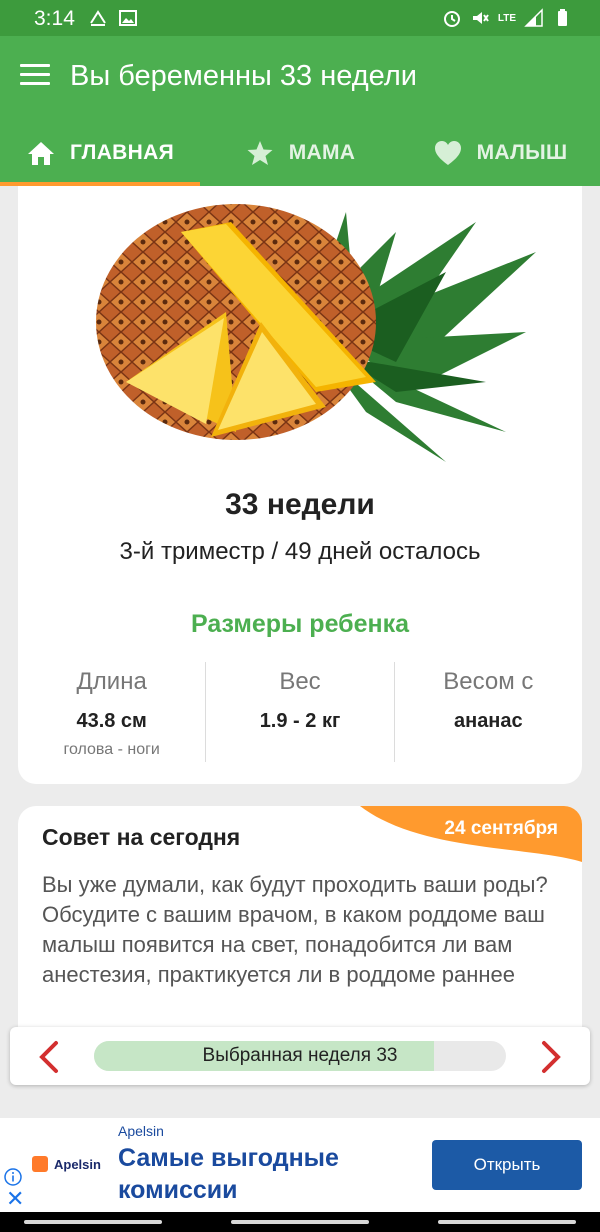  Describe the element at coordinates (50, 1057) in the screenshot. I see `previous-week-arrow-icon` at that location.